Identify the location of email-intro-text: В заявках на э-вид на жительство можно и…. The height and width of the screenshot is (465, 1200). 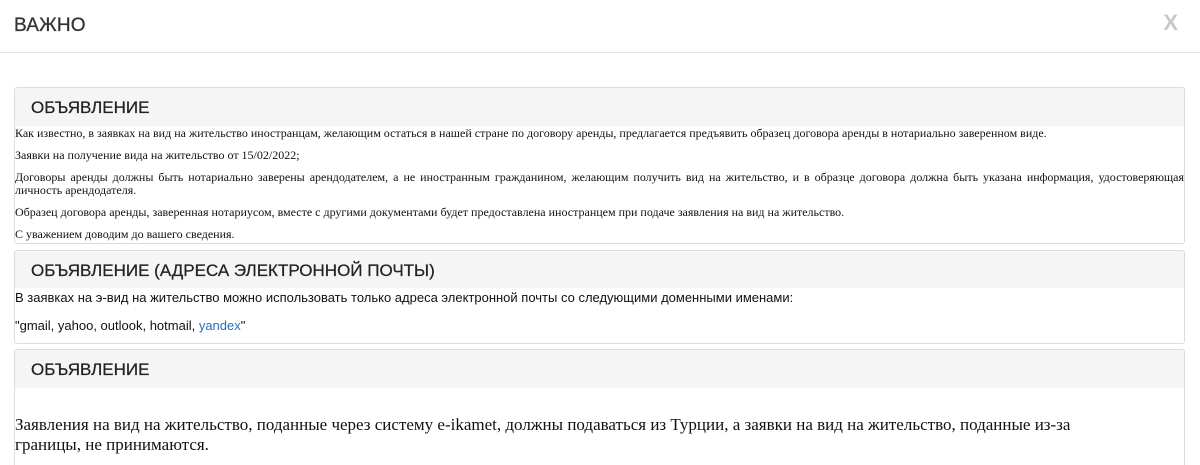
(404, 297).